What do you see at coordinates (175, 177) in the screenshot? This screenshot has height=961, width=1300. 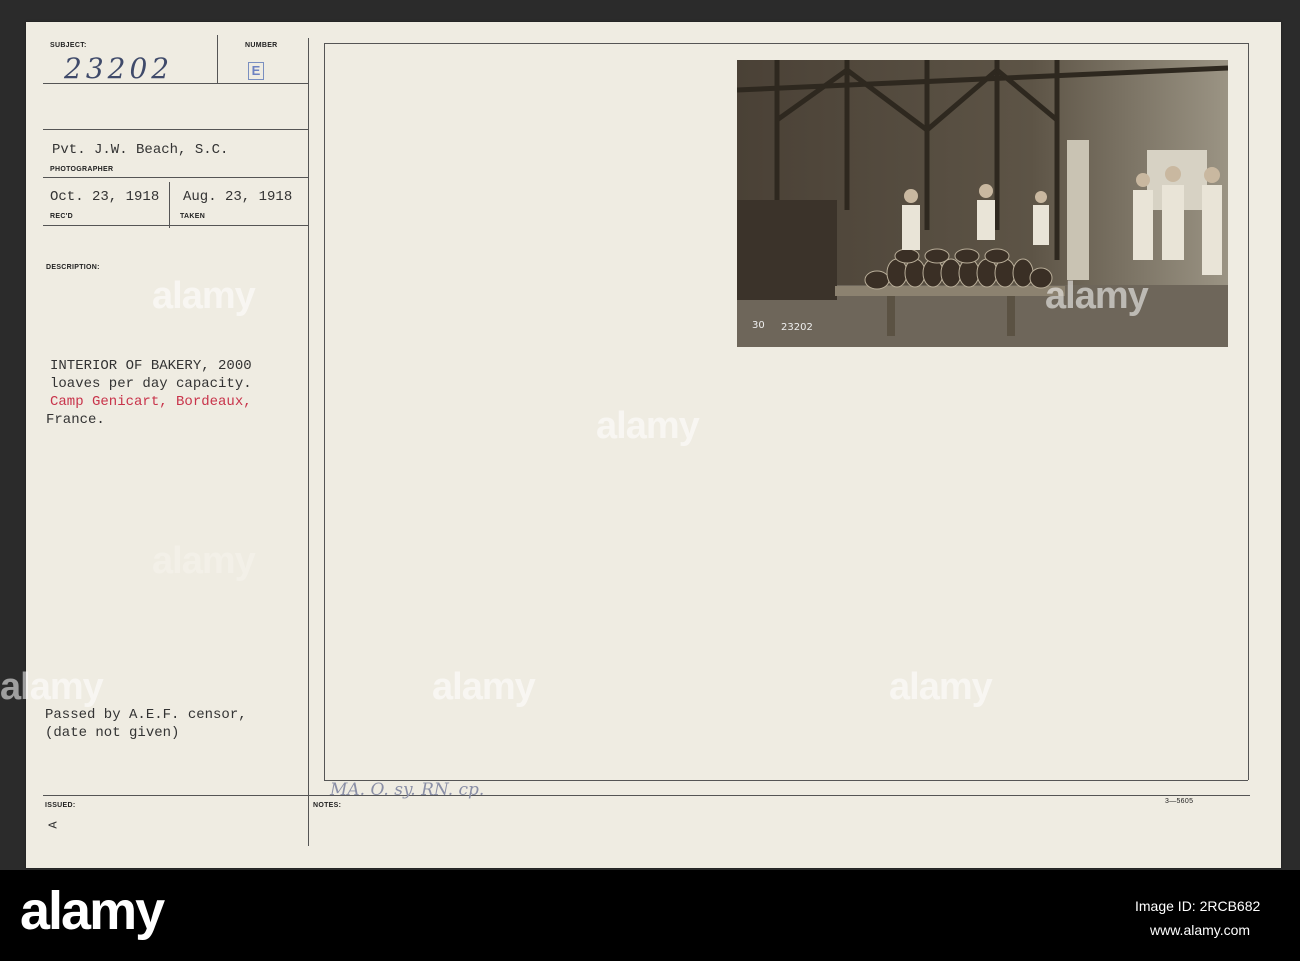 I see `rule-photographer` at bounding box center [175, 177].